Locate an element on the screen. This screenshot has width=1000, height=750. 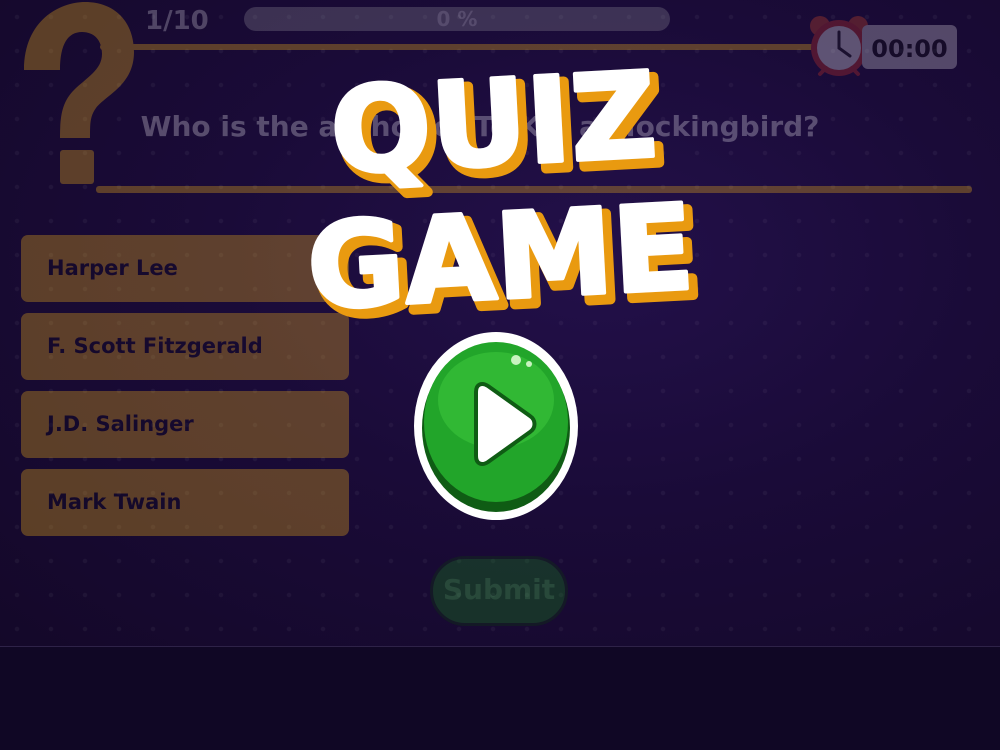
answer-option-3: J.D. Salinger is located at coordinates (185, 424).